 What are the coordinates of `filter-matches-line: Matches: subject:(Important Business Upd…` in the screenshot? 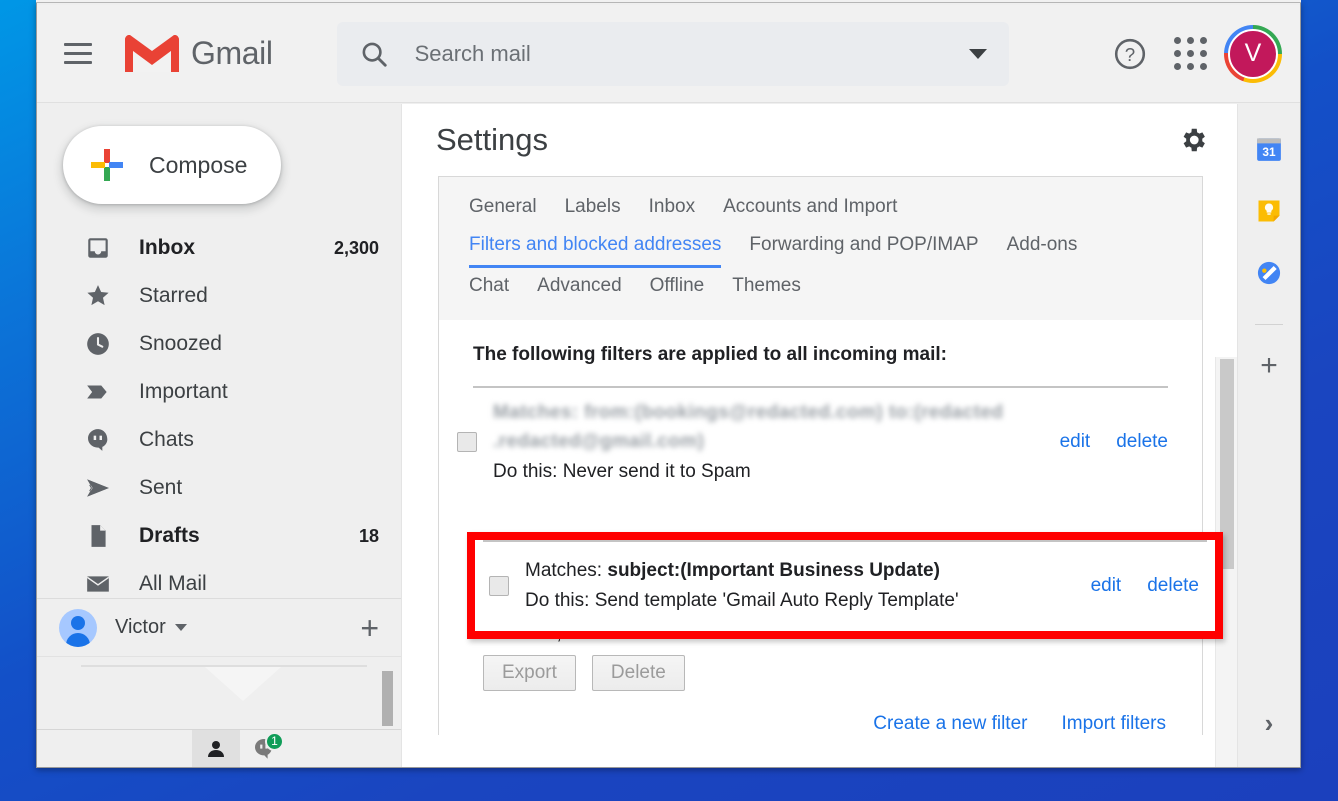 It's located at (732, 570).